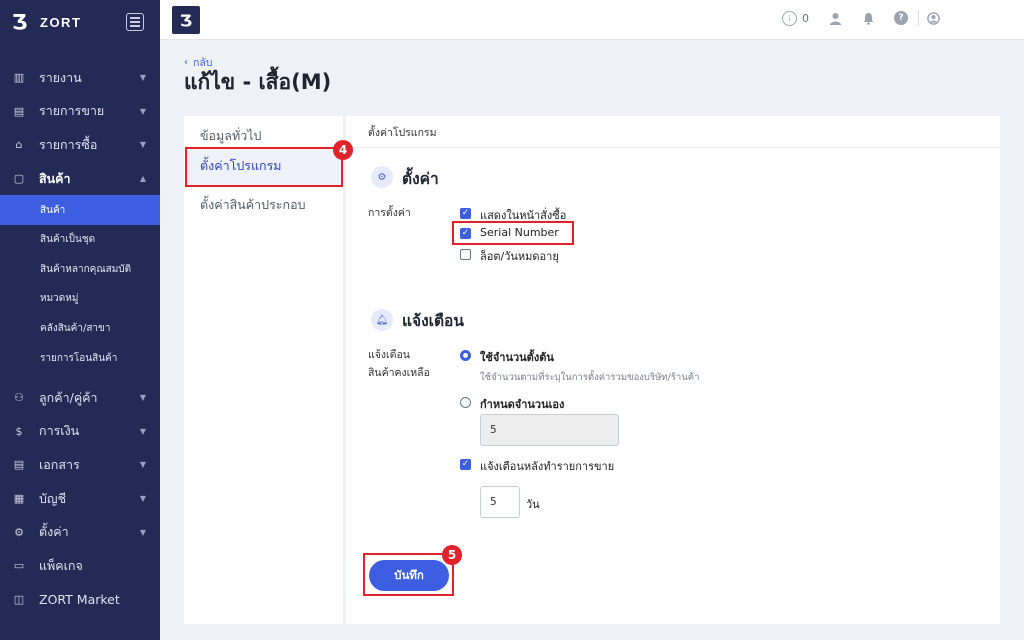 Image resolution: width=1024 pixels, height=640 pixels. I want to click on use-default-label: ใช้จำนวนตั้งต้น, so click(517, 357).